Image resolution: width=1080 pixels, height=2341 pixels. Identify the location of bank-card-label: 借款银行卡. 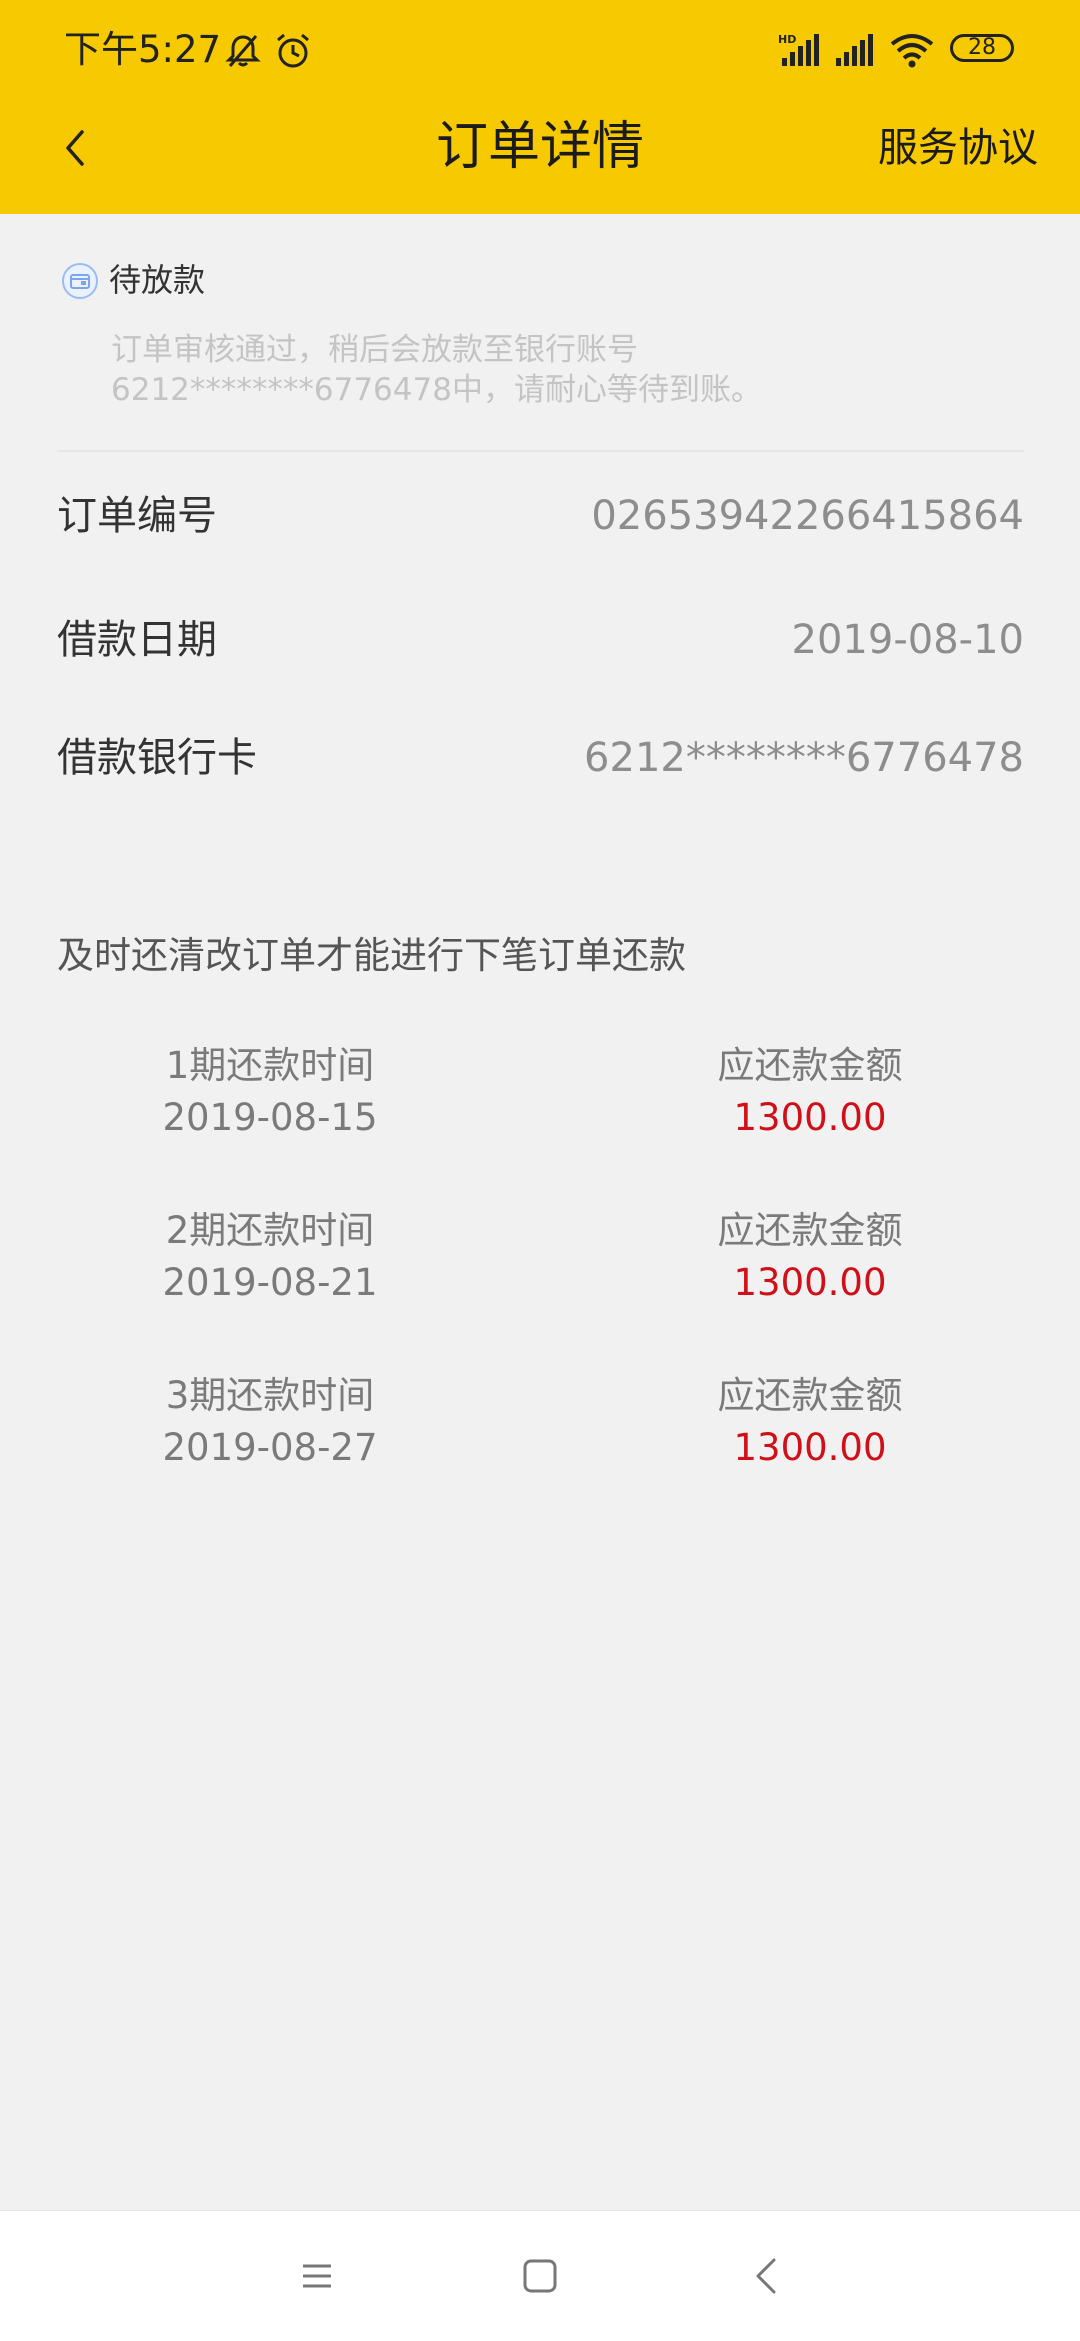
(157, 758).